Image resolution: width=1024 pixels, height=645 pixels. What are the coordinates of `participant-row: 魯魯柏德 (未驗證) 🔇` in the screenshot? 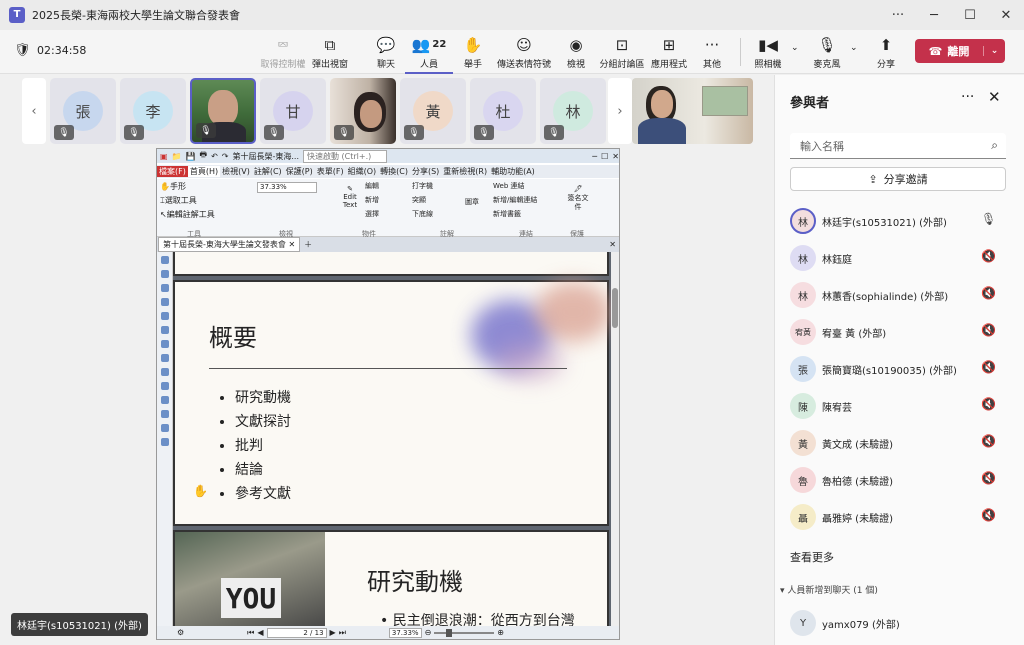 It's located at (899, 480).